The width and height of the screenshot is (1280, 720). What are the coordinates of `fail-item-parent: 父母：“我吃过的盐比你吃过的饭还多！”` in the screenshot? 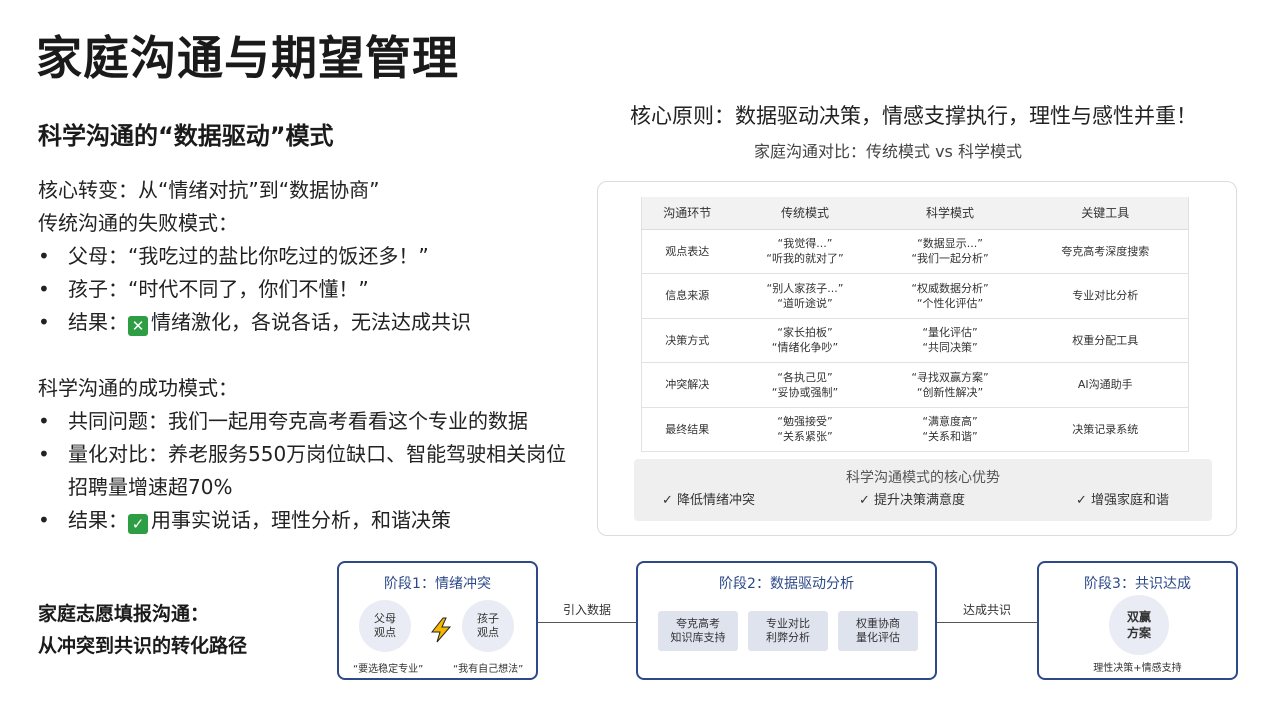 It's located at (248, 256).